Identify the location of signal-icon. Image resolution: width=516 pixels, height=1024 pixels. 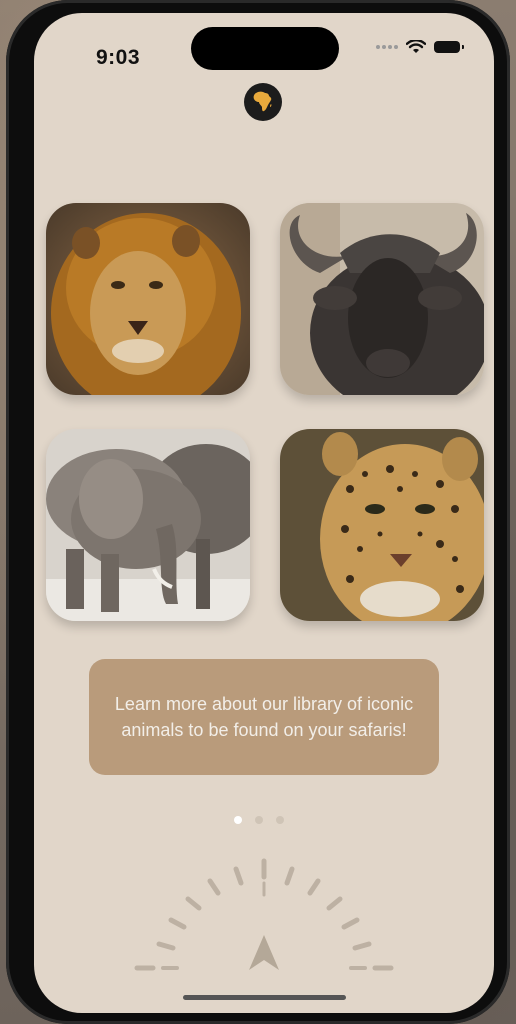
(387, 47).